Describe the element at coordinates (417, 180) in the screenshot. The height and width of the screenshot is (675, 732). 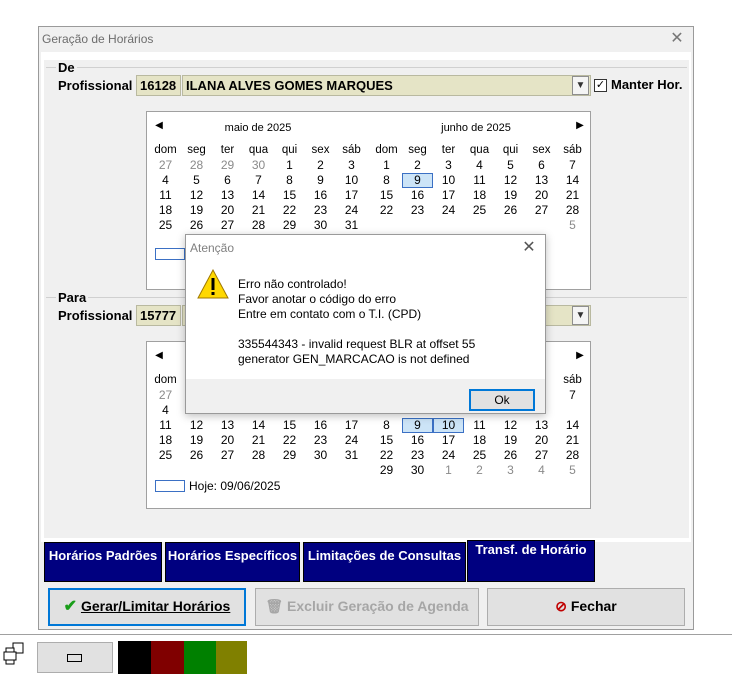
I see `day-cell: 9` at that location.